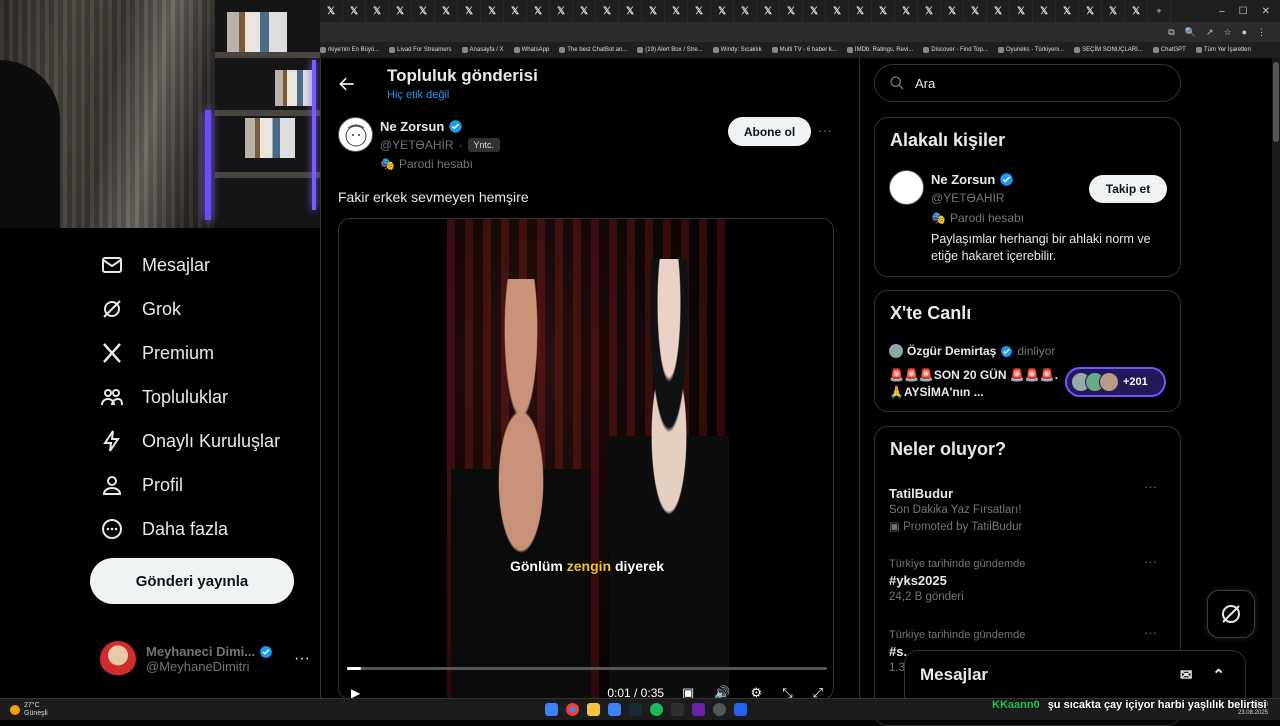 The image size is (1280, 726). What do you see at coordinates (417, 145) in the screenshot?
I see `author-handle: @YETƟAHİR` at bounding box center [417, 145].